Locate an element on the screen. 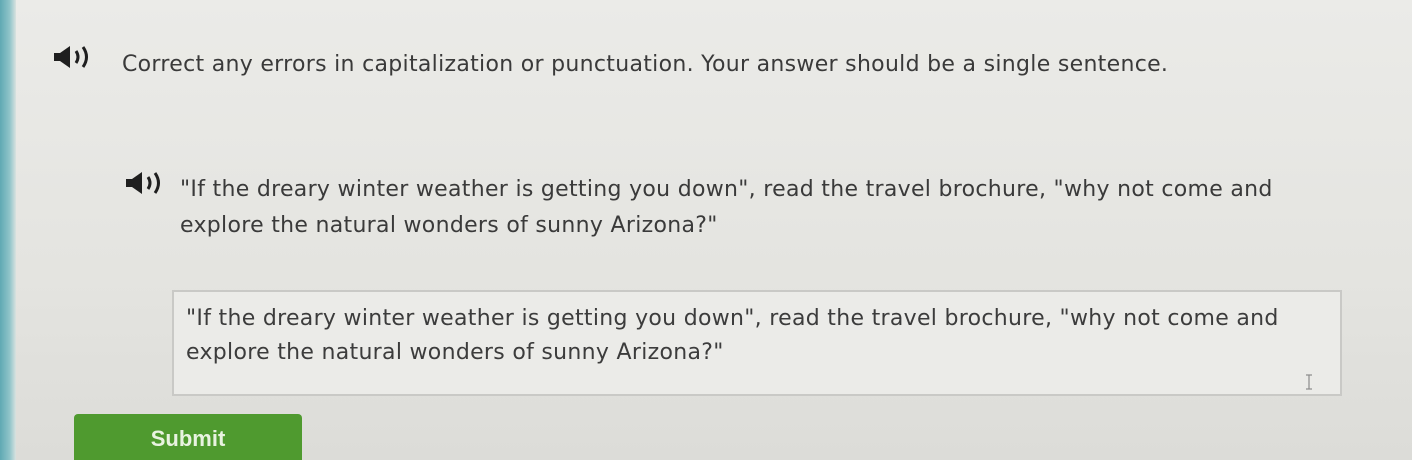 Image resolution: width=1412 pixels, height=460 pixels. speaker-icon is located at coordinates (148, 183).